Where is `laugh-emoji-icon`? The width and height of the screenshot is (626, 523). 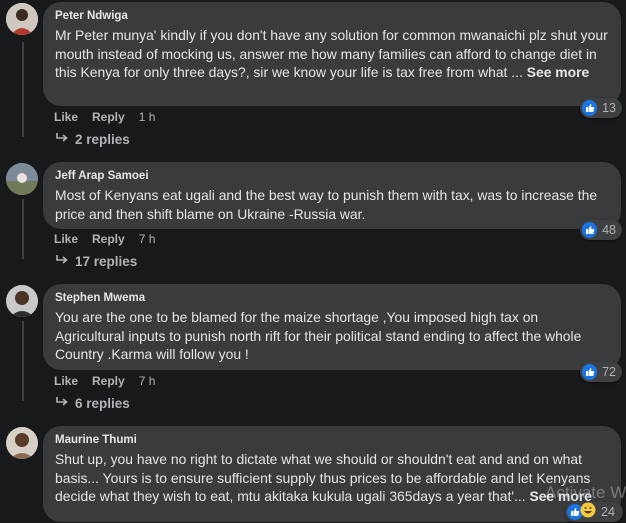
laugh-emoji-icon is located at coordinates (588, 512).